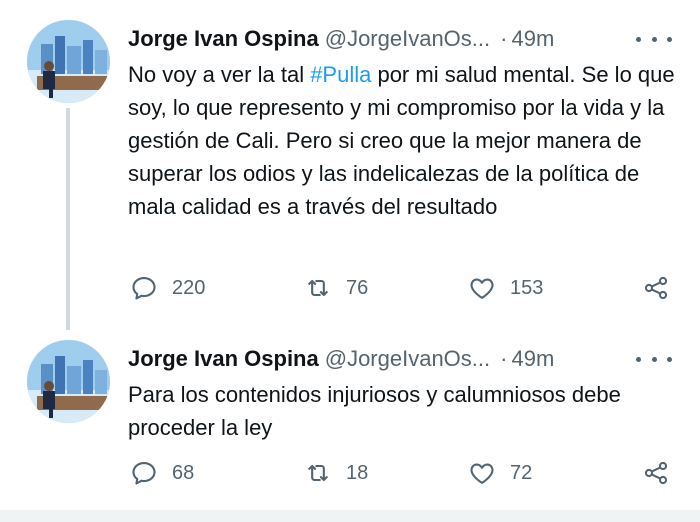  Describe the element at coordinates (68, 219) in the screenshot. I see `thread-line` at that location.